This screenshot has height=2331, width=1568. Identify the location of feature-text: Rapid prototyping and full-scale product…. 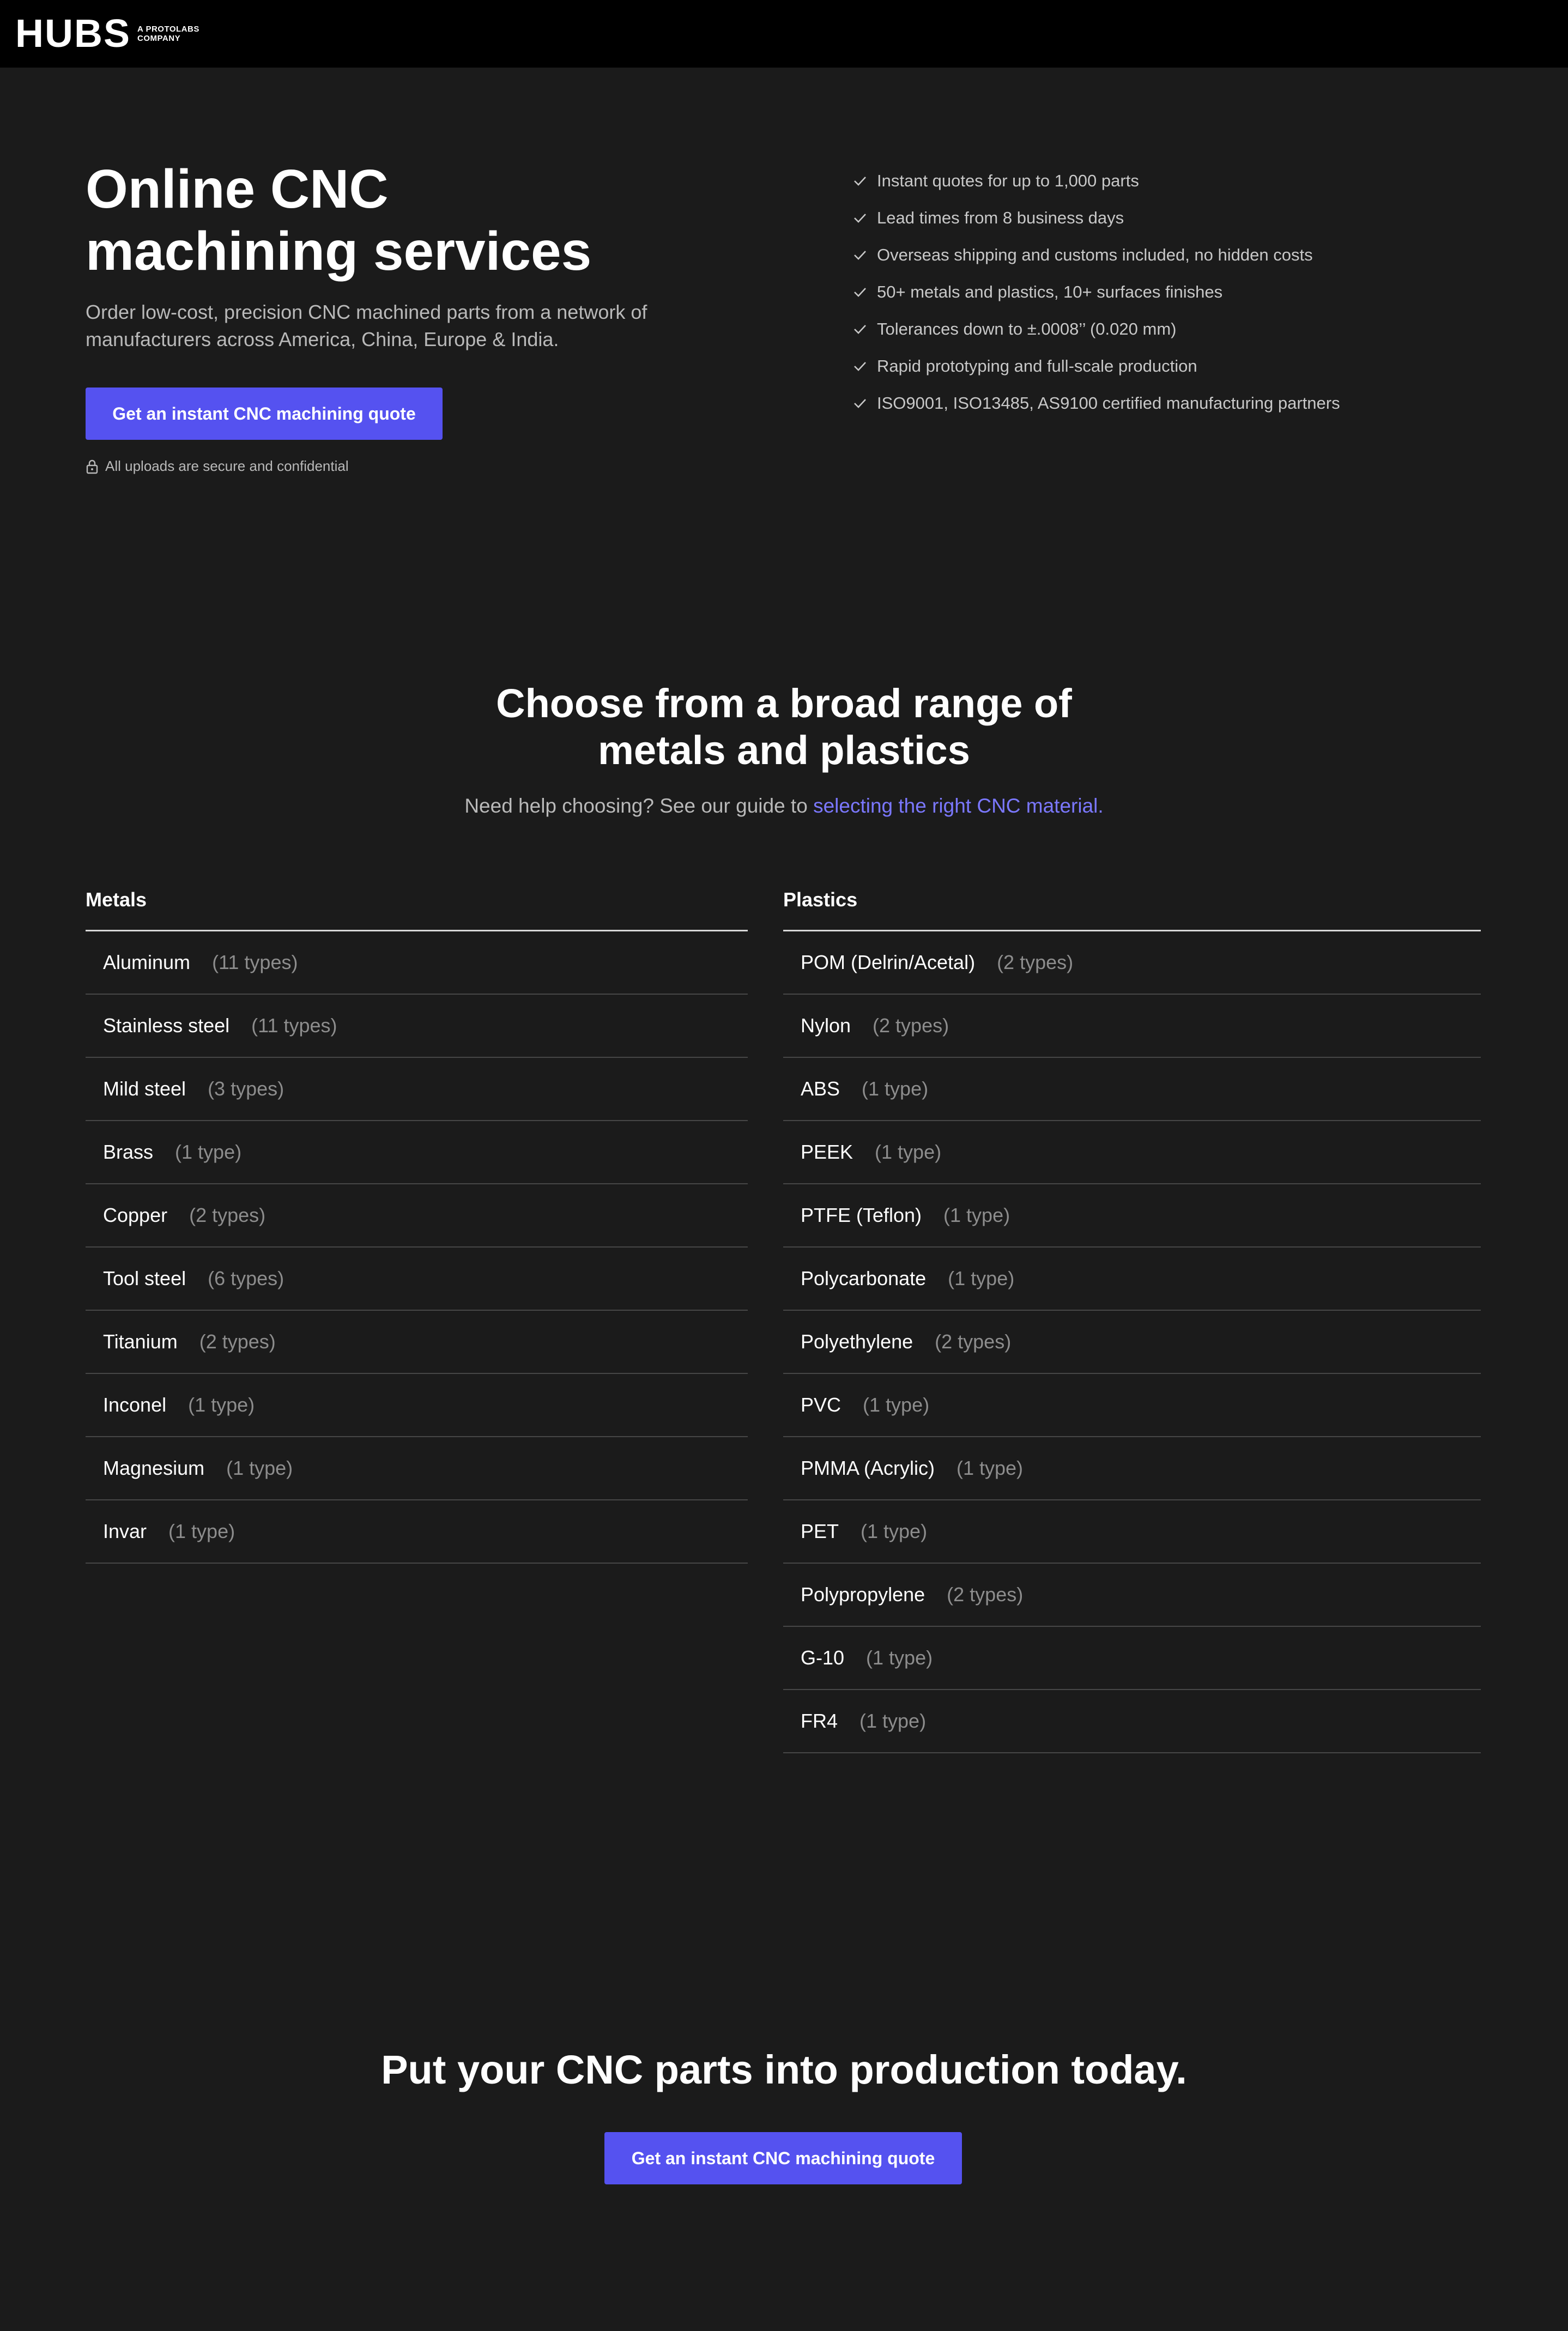
(1037, 366).